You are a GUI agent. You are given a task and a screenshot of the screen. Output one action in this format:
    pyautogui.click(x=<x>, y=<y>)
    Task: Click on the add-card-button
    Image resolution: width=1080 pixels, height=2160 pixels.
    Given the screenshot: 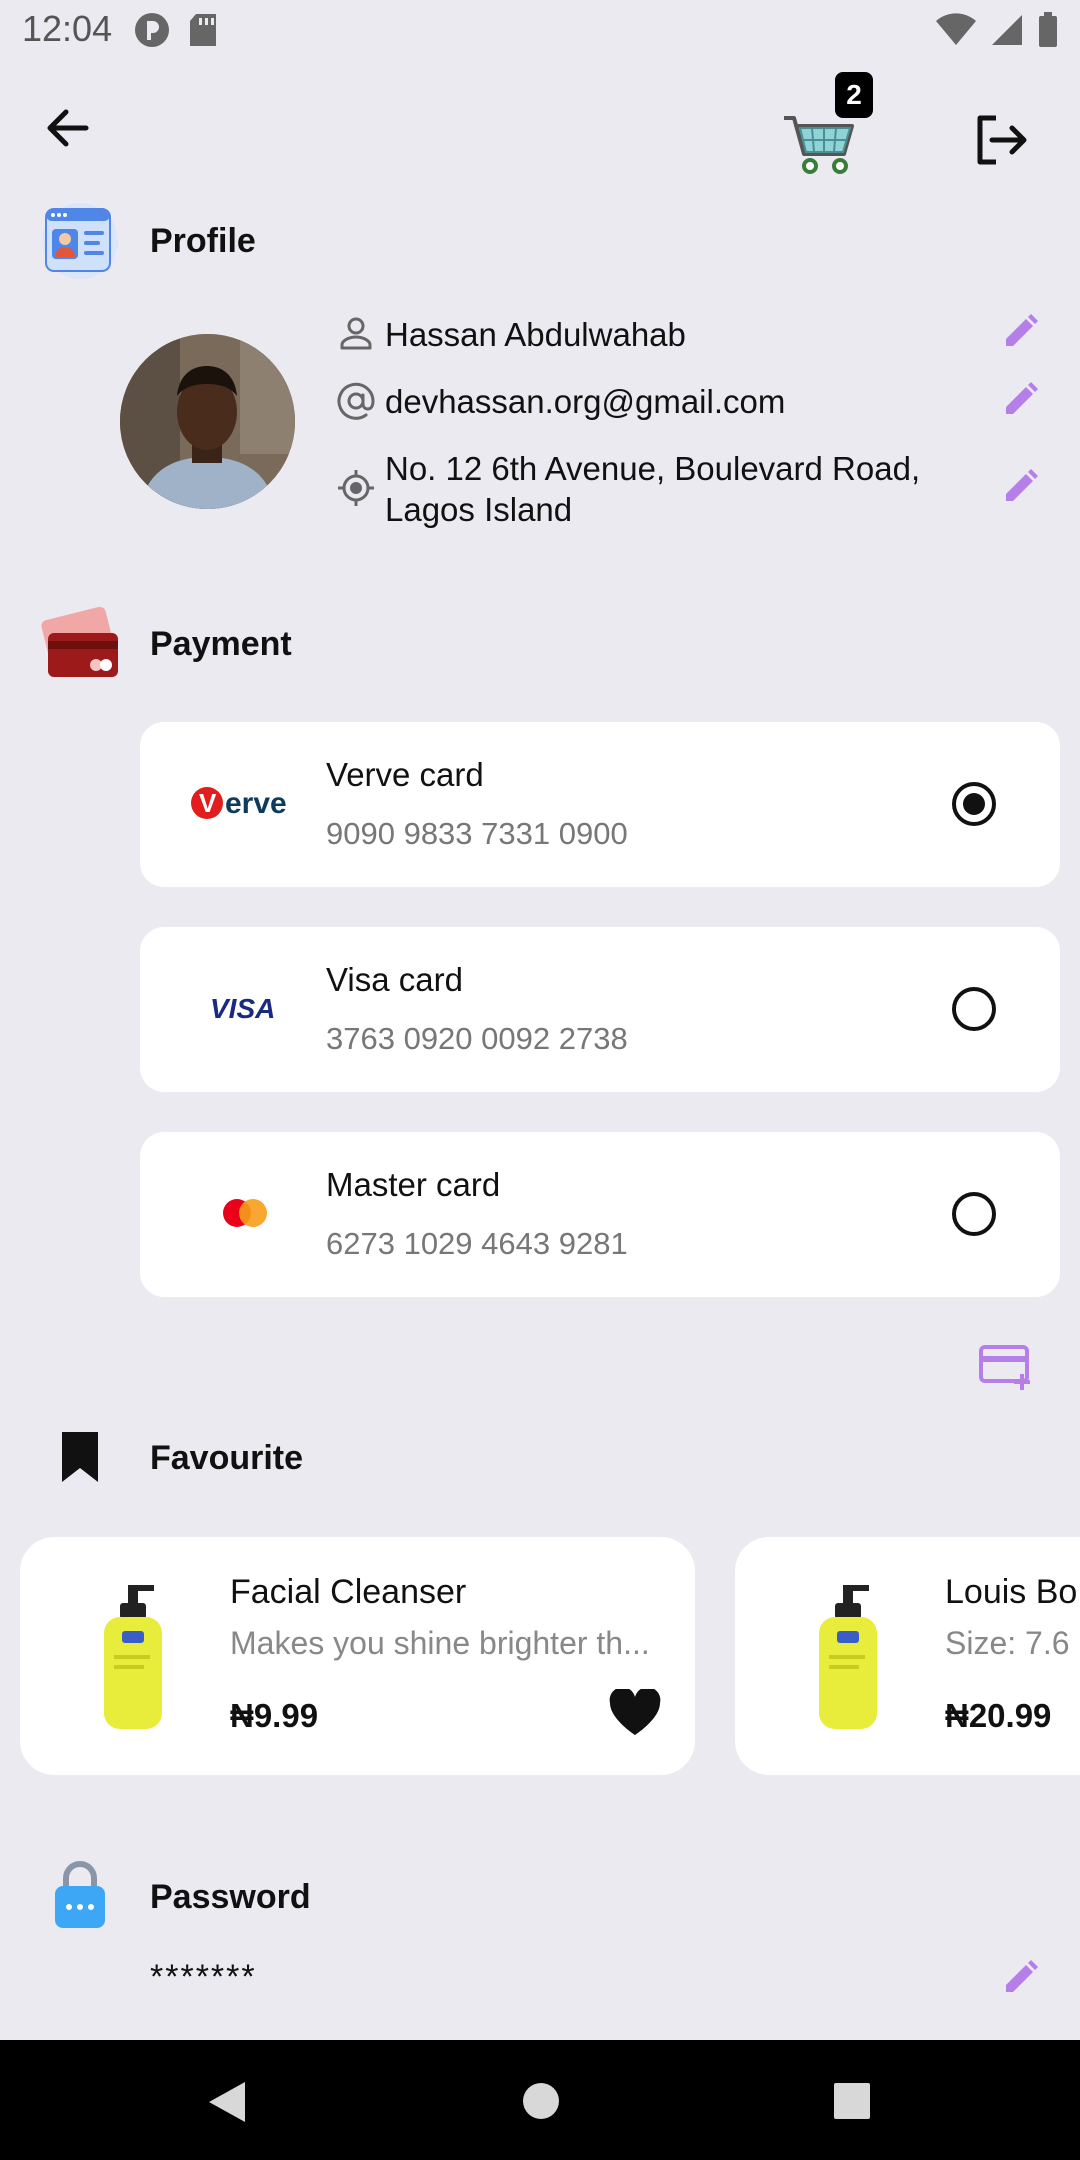 What is the action you would take?
    pyautogui.click(x=1006, y=1368)
    